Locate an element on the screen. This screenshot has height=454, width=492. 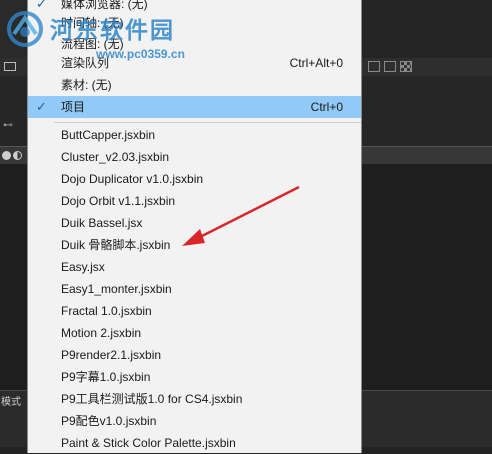
script-item: Easy1_monter.jsxbin is located at coordinates (194, 289).